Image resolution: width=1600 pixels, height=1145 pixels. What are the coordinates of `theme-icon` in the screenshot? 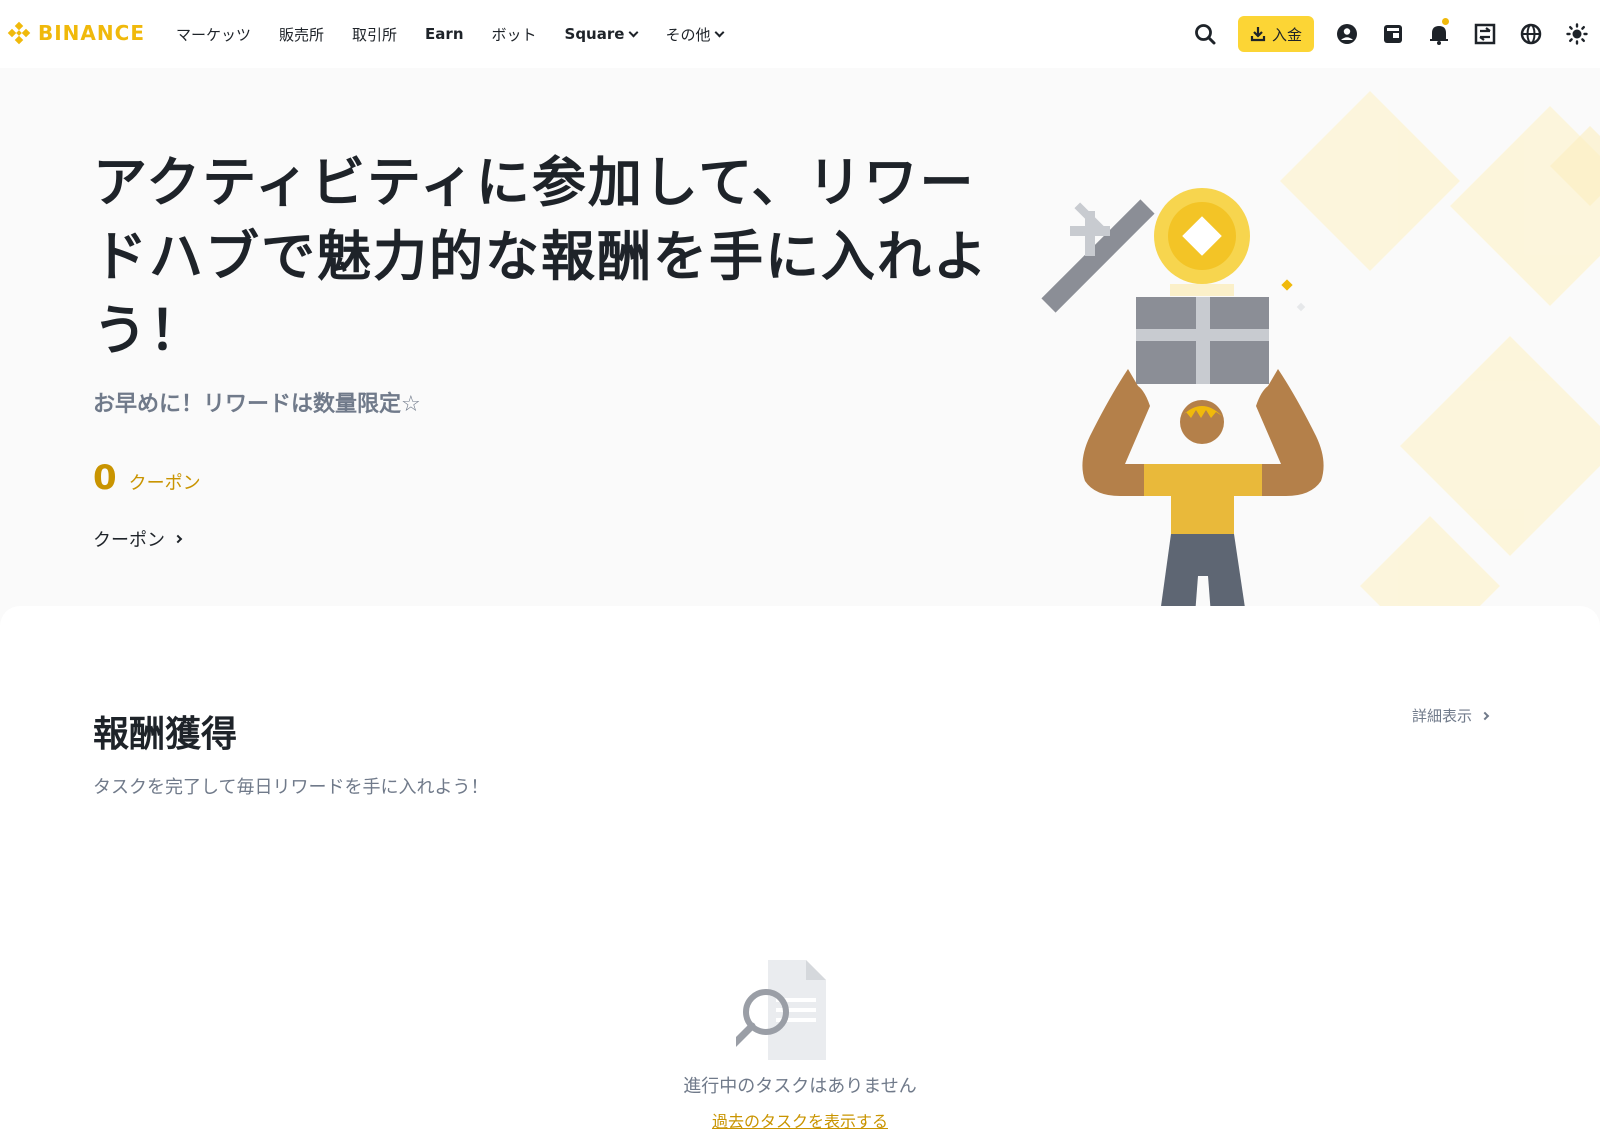 It's located at (1577, 34).